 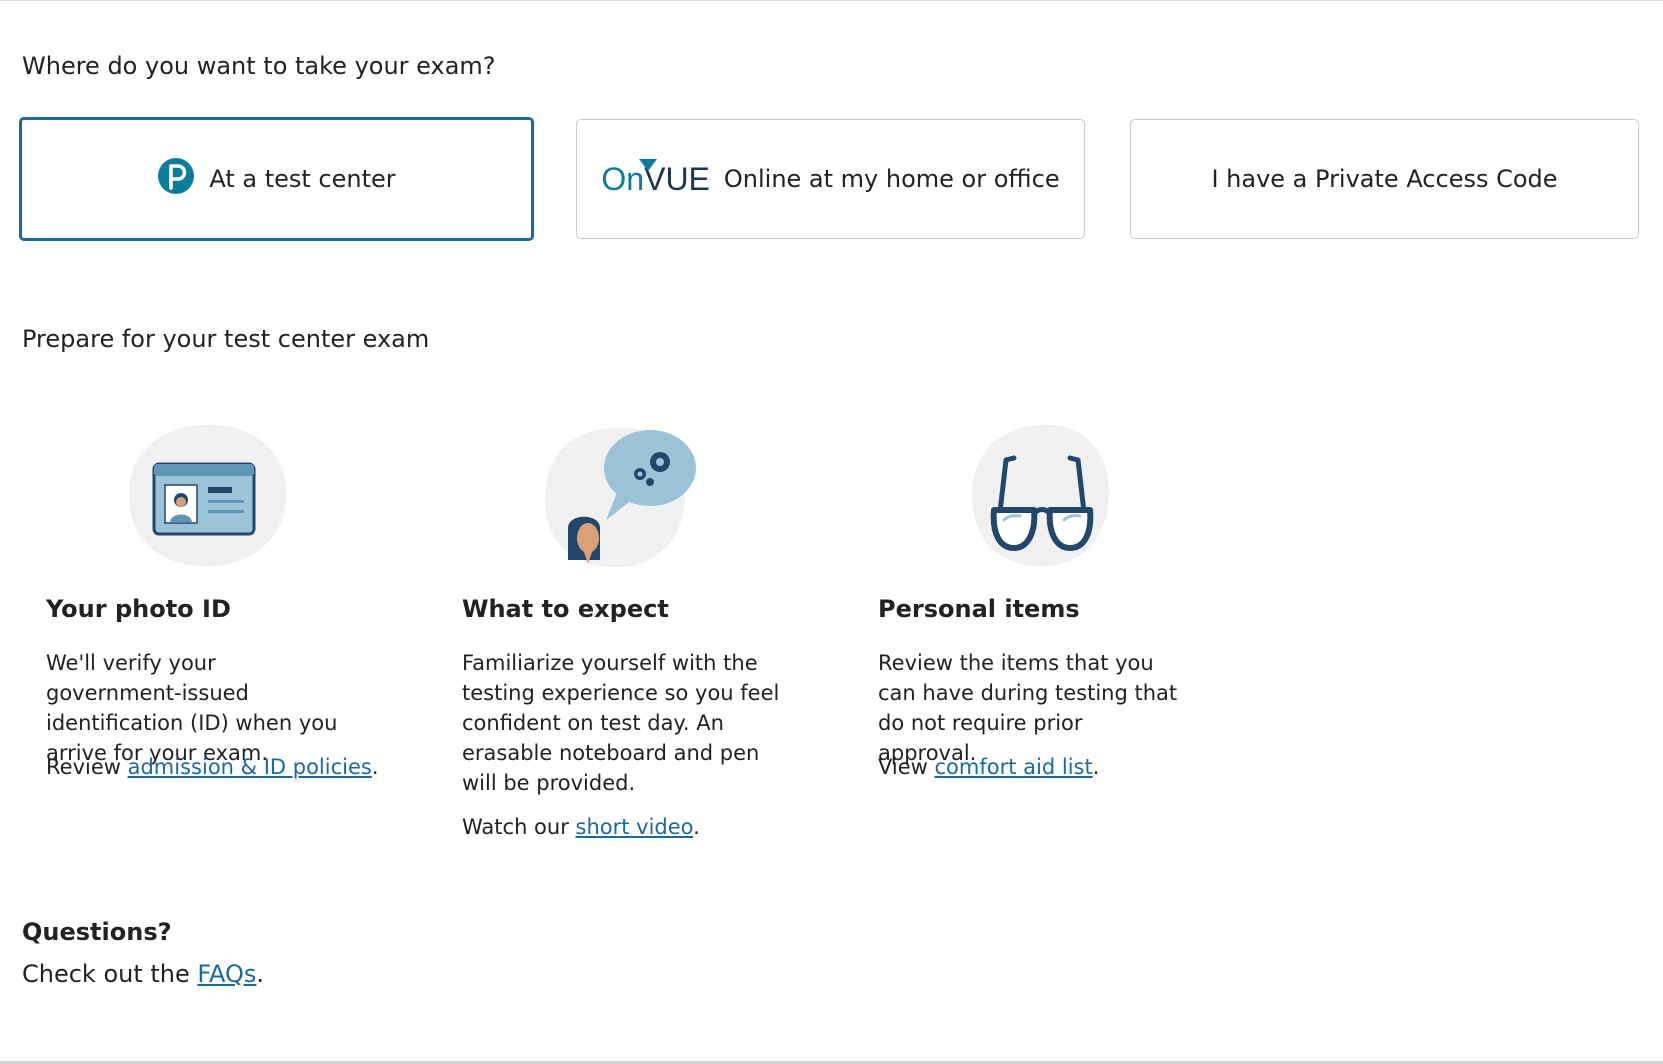 What do you see at coordinates (110, 974) in the screenshot?
I see `questions-text-prefix: Check out the` at bounding box center [110, 974].